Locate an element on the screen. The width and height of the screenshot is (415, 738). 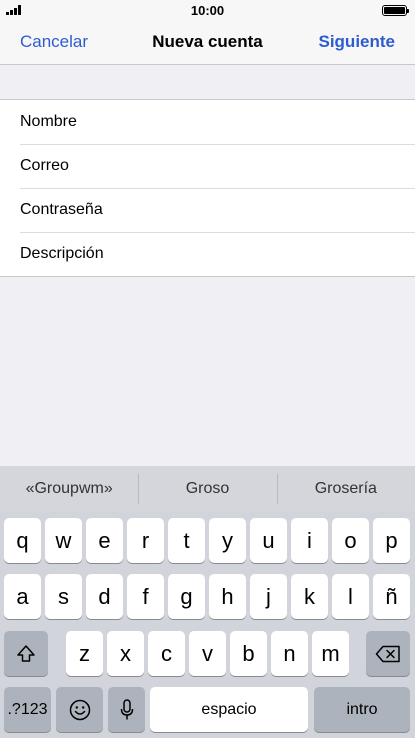
email-field is located at coordinates (210, 166).